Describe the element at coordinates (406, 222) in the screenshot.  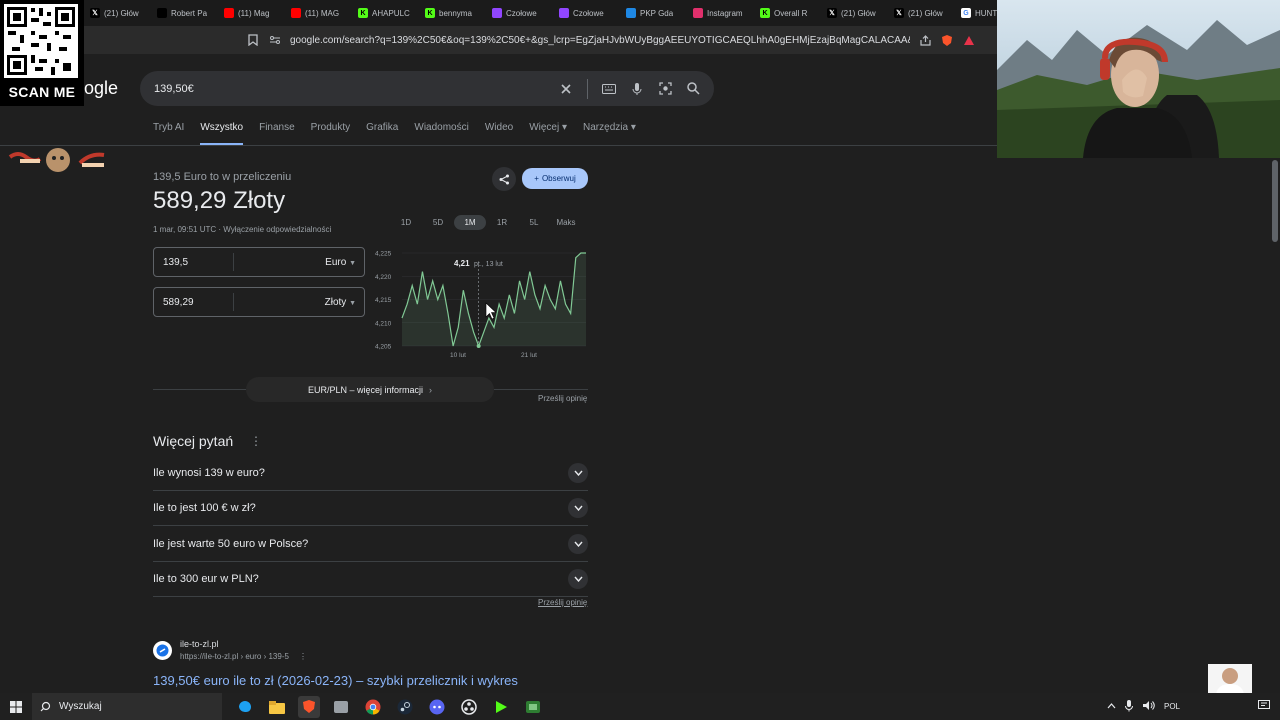
I see `range-1d: 1D` at that location.